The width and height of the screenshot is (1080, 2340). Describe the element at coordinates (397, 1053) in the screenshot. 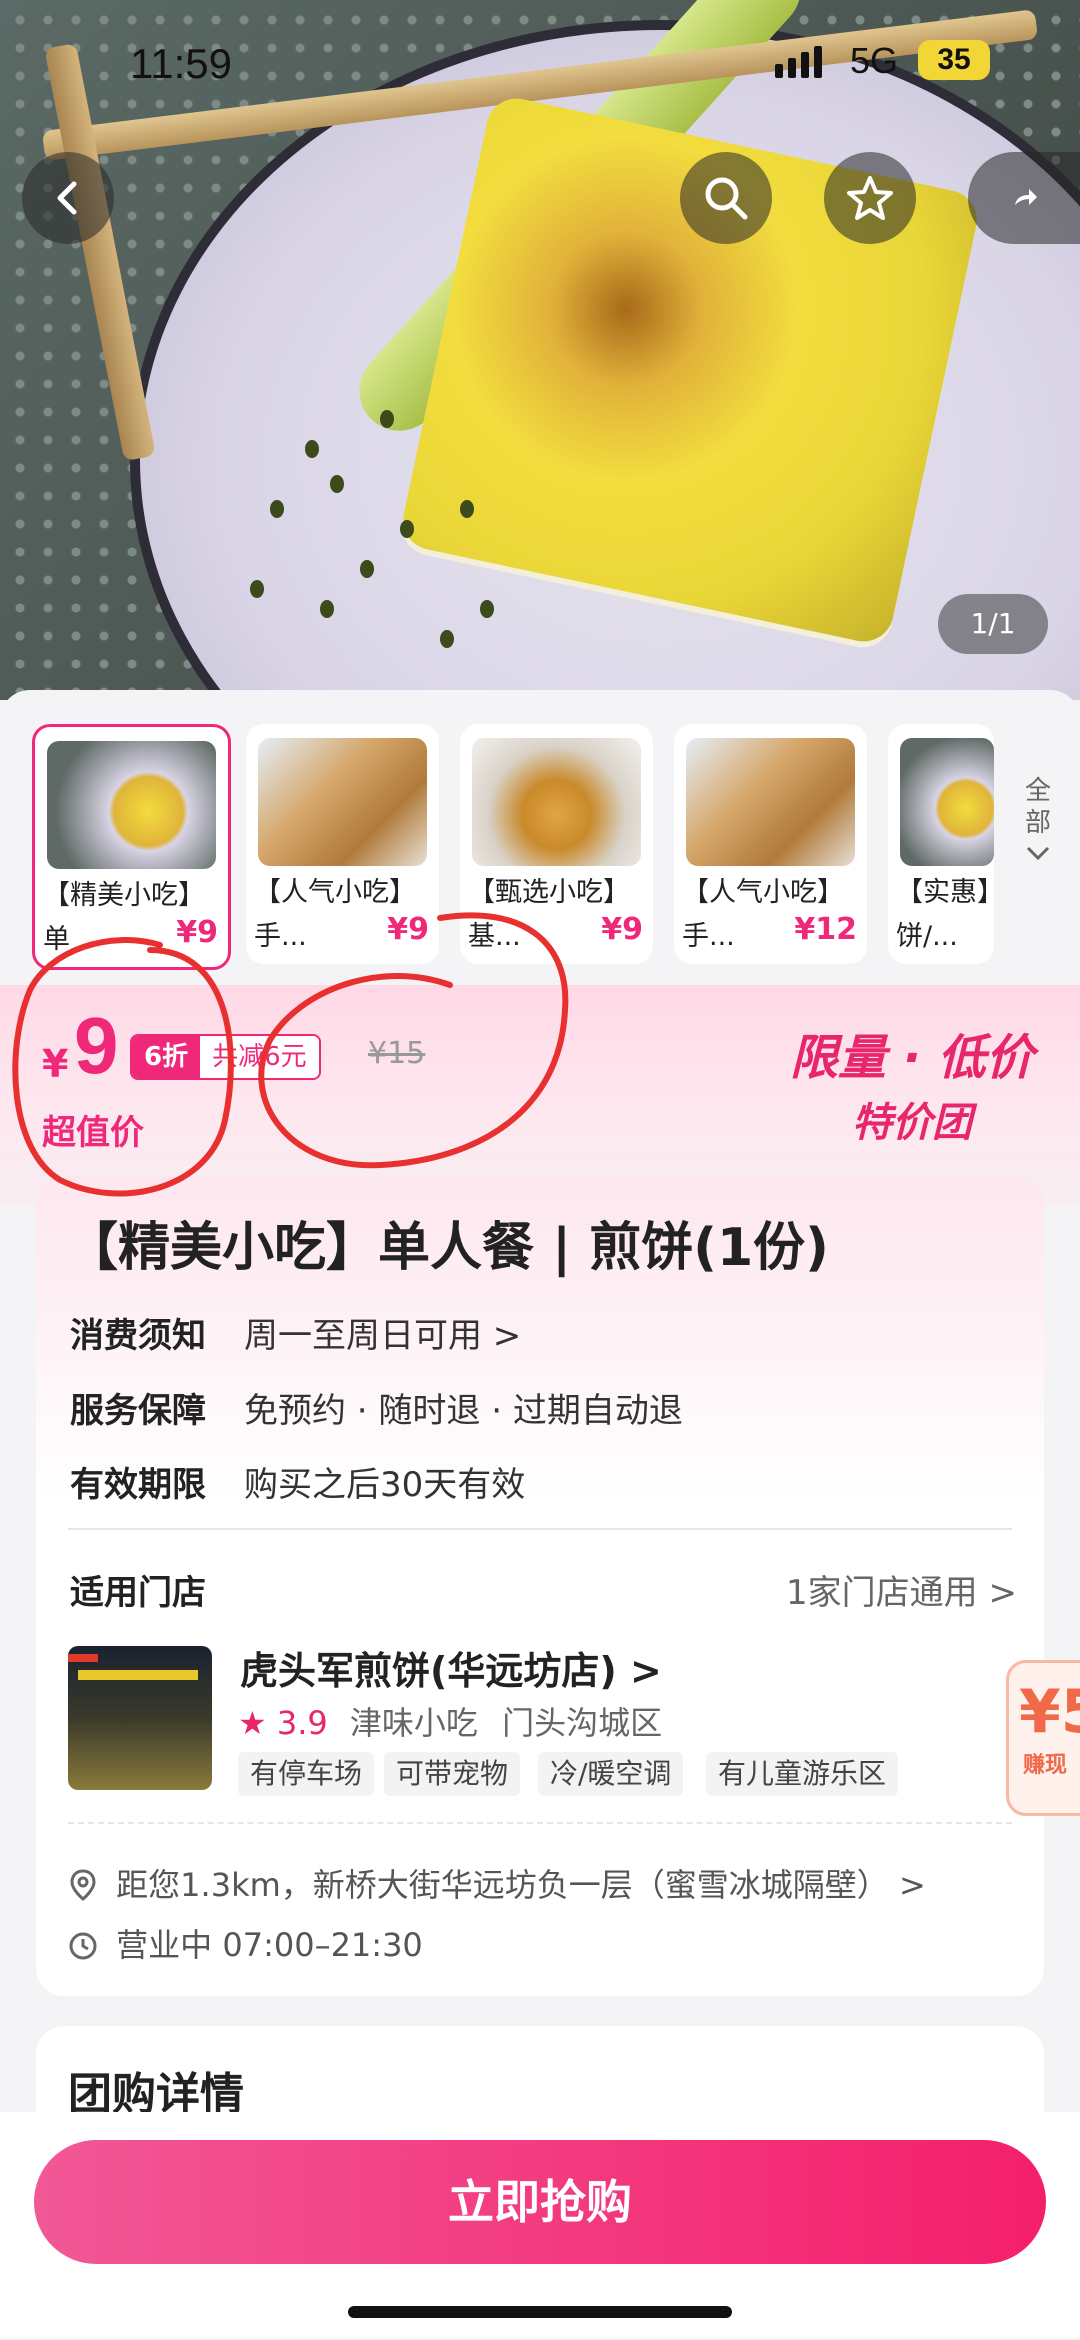

I see `original-price: ¥15` at that location.